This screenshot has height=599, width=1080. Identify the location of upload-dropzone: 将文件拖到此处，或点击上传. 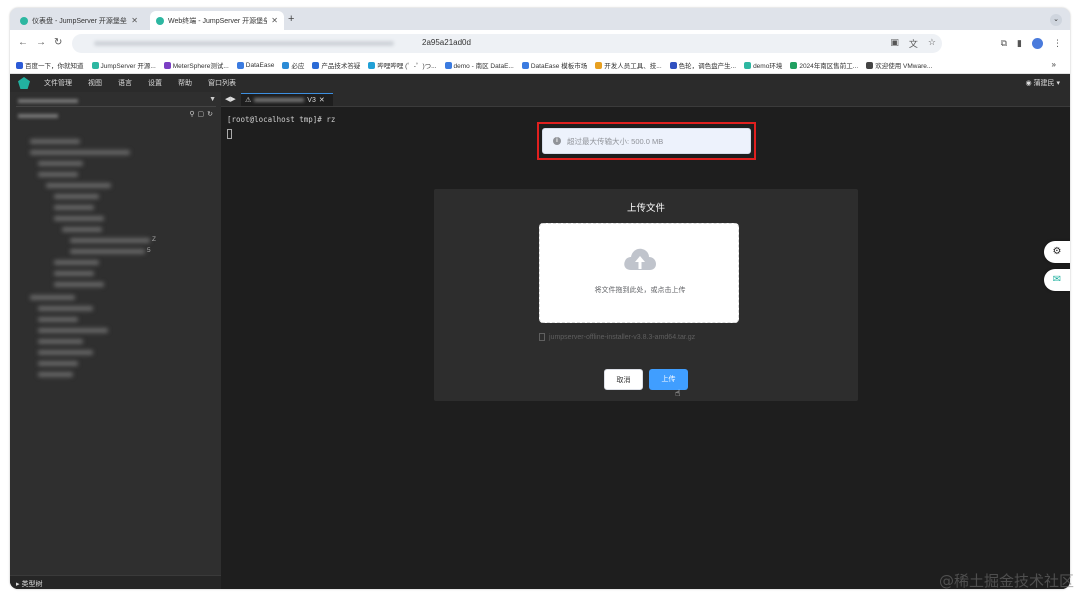
(639, 273).